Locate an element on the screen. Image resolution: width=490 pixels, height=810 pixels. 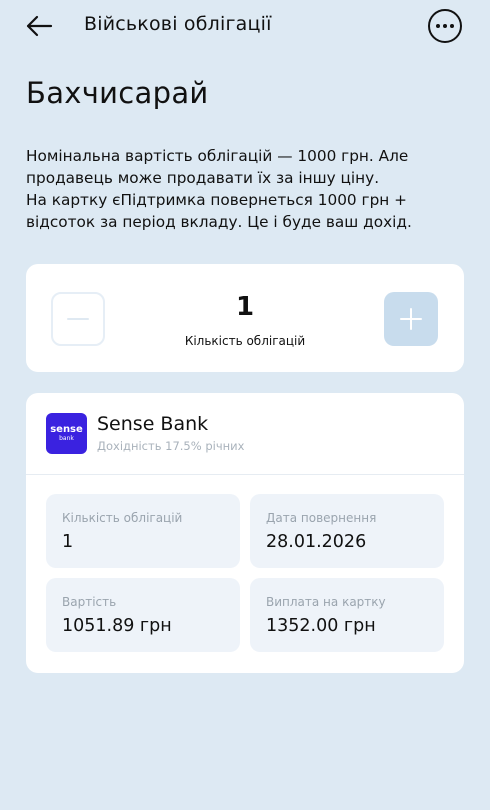
tile-value: 1051.89 грн is located at coordinates (117, 626).